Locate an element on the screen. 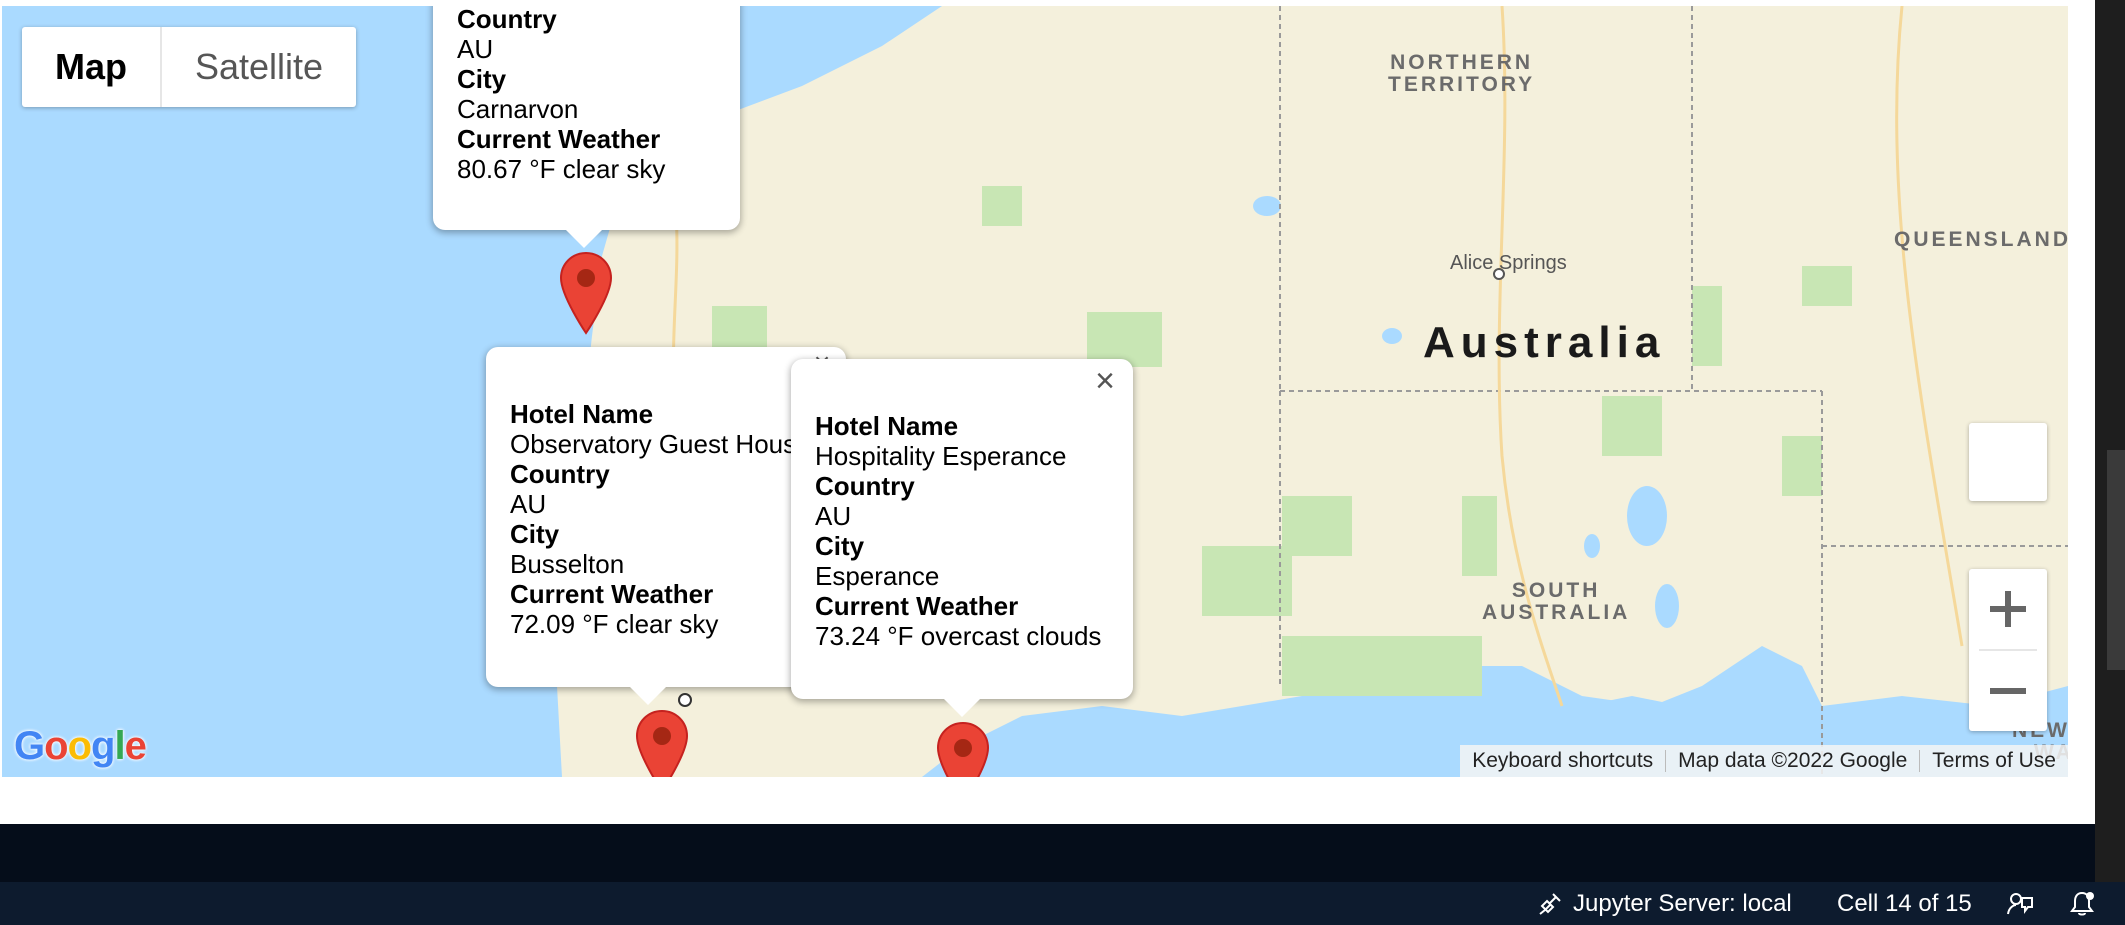 The width and height of the screenshot is (2125, 925). zoom-control is located at coordinates (2008, 650).